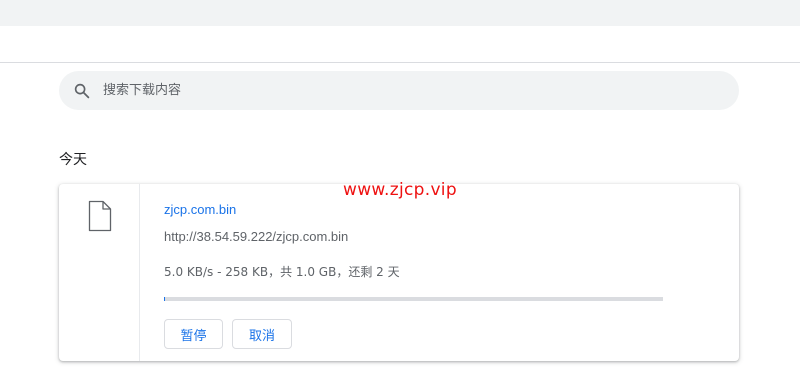 The height and width of the screenshot is (386, 800). I want to click on date-section-heading: 今天, so click(73, 160).